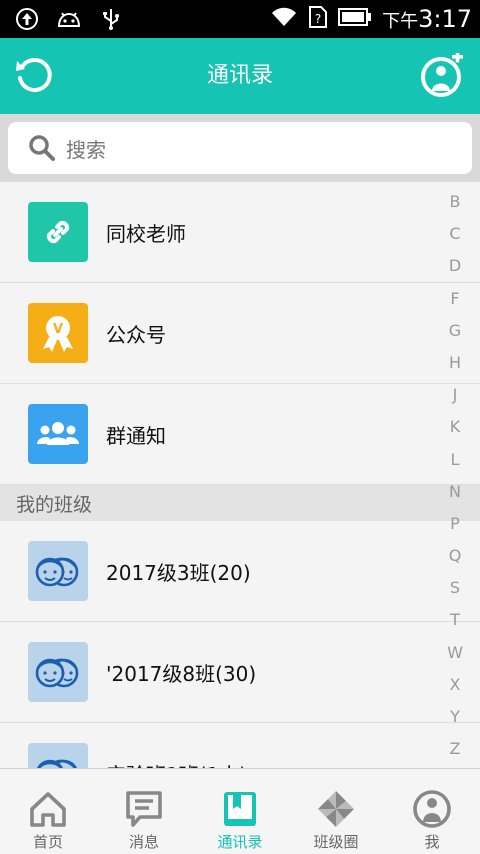 Image resolution: width=480 pixels, height=854 pixels. I want to click on index-letter: W, so click(455, 653).